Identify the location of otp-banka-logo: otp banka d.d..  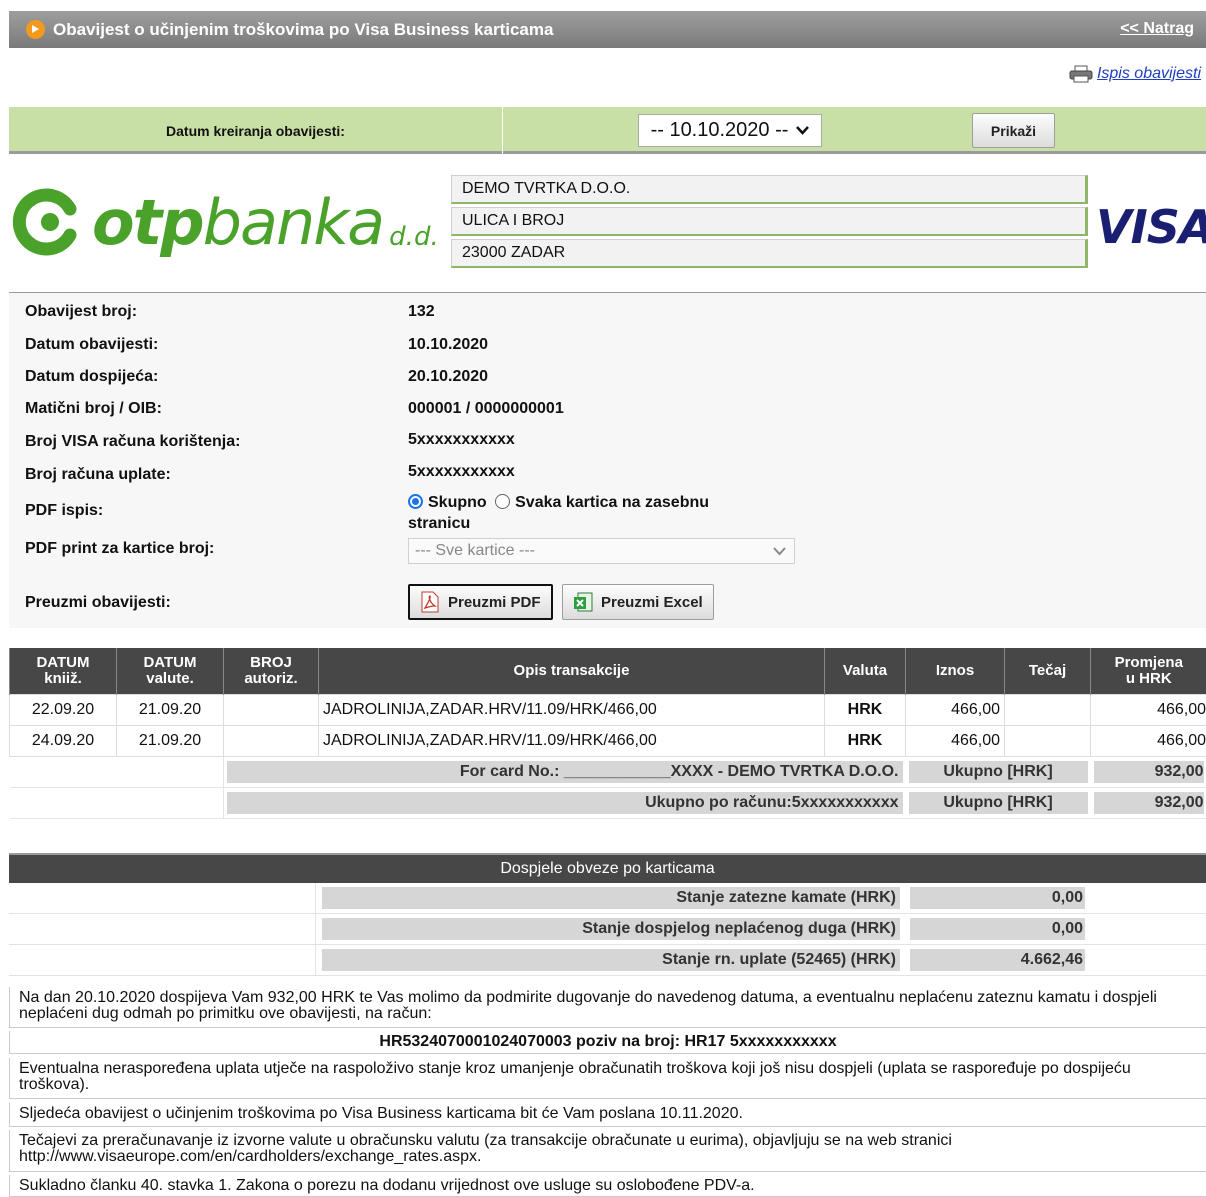
(225, 222).